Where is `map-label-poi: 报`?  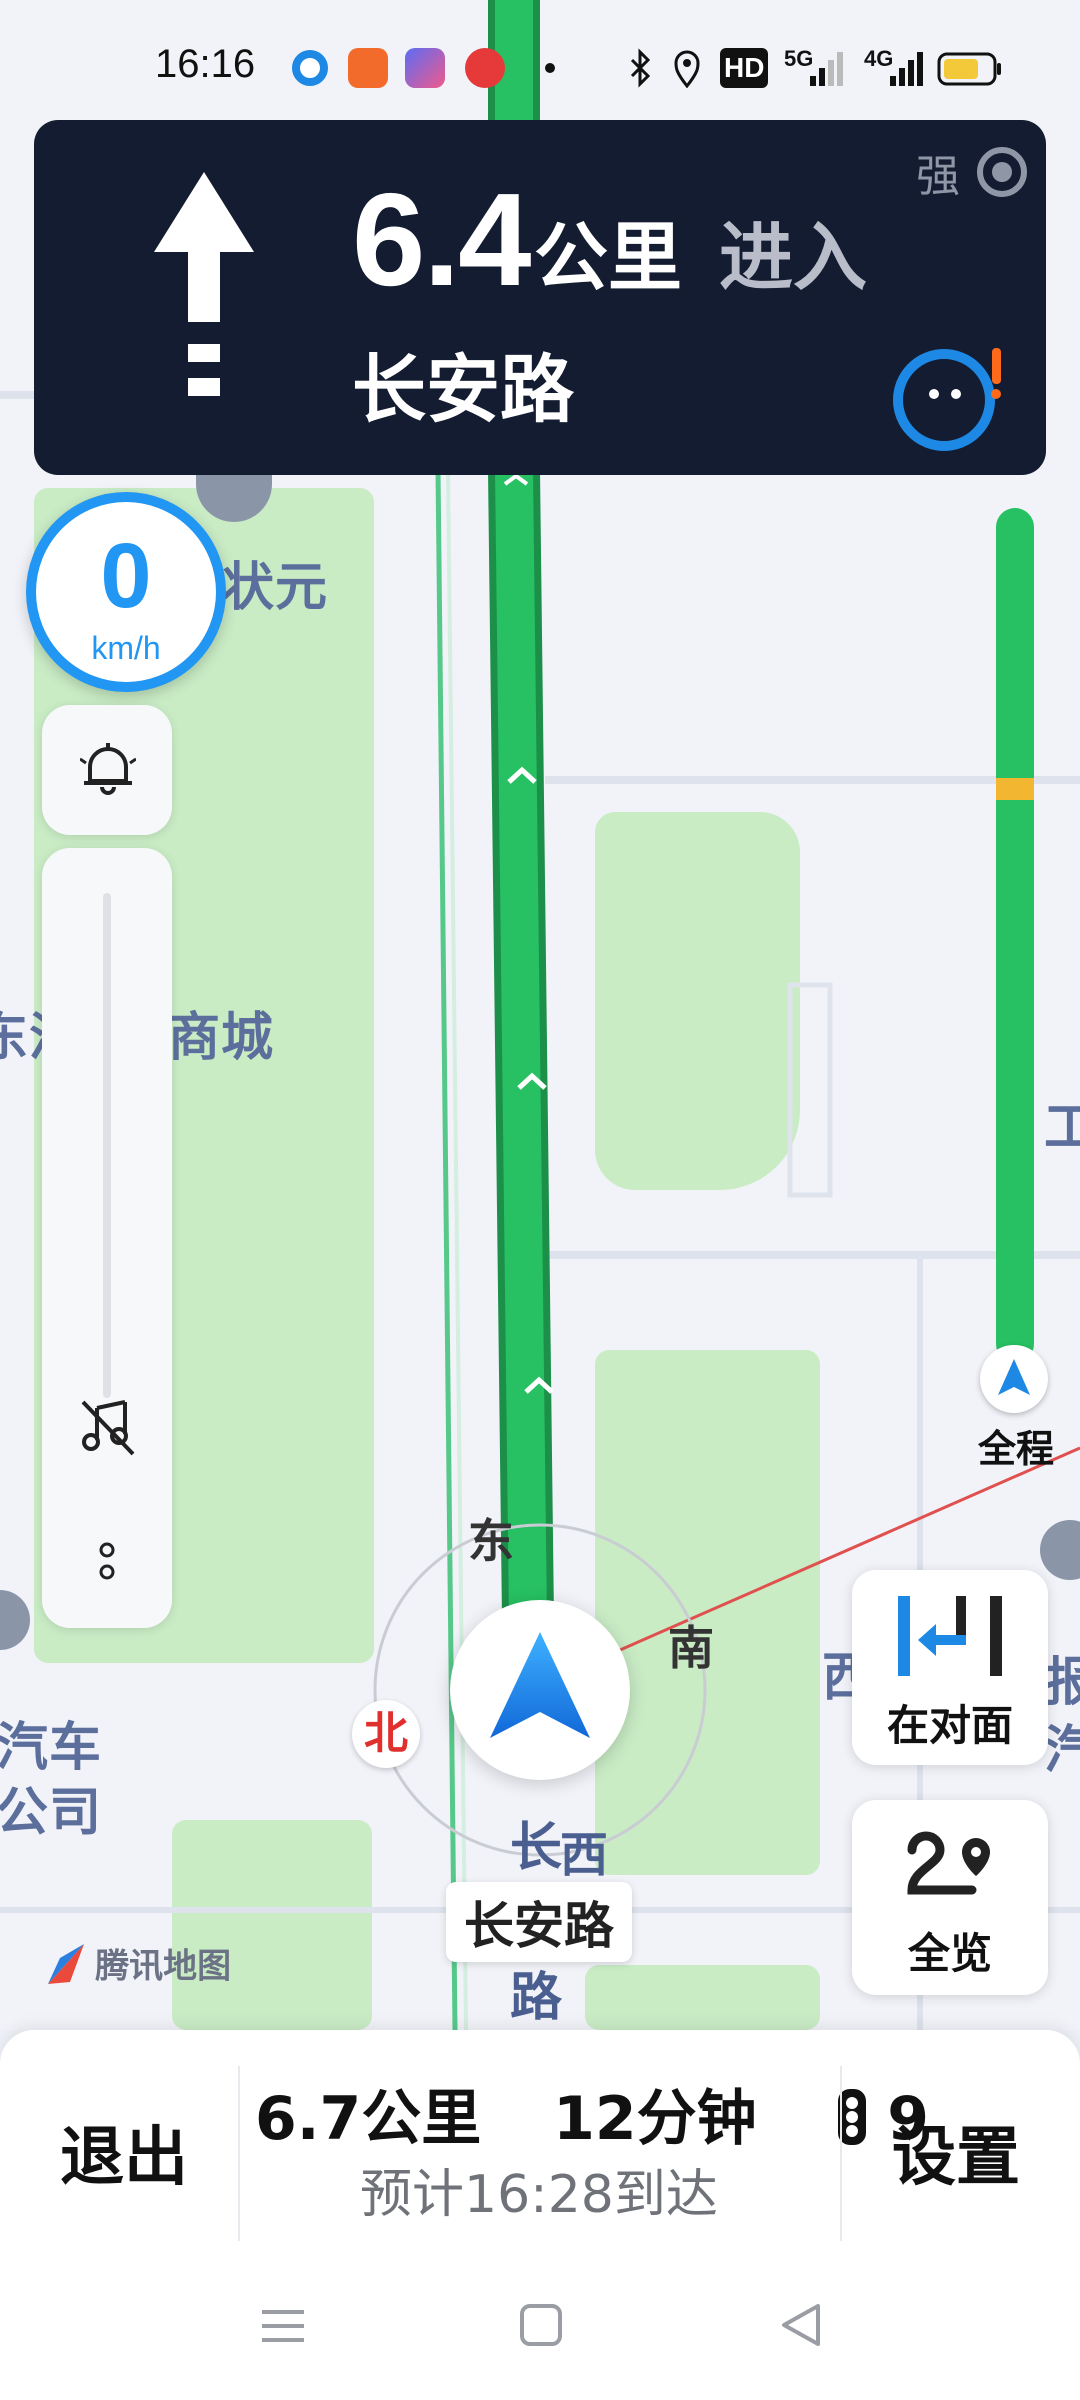
map-label-poi: 报 is located at coordinates (1062, 1683).